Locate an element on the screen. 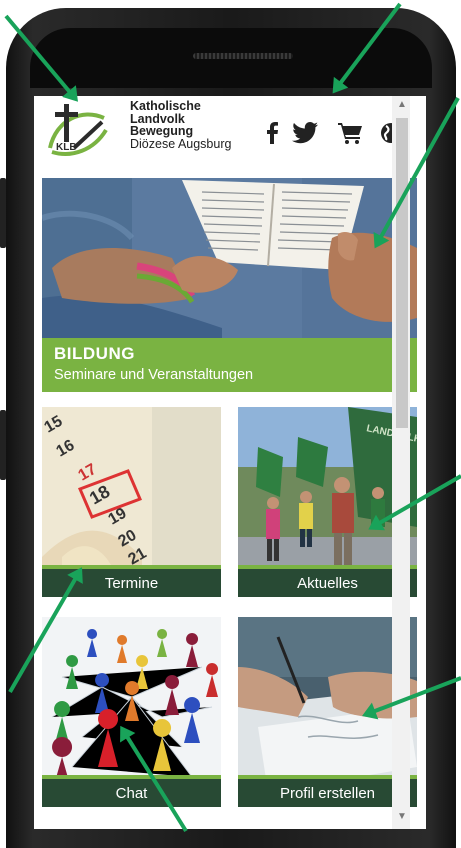 This screenshot has width=461, height=848. tile-profil-erstellen: Profil erstellen is located at coordinates (327, 712).